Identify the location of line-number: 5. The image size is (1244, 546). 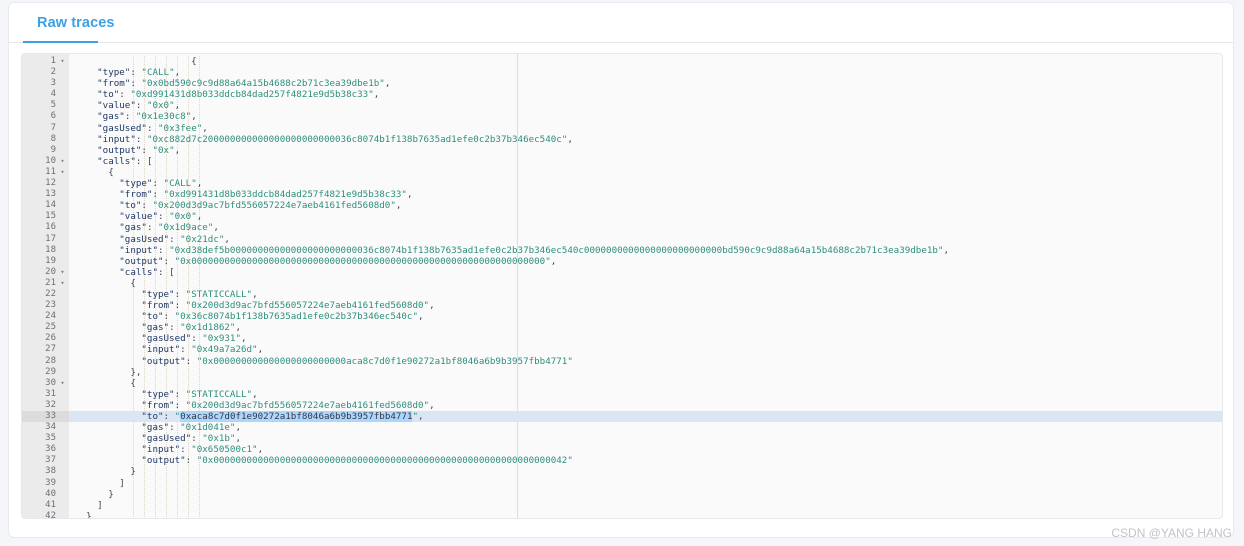
(53, 105).